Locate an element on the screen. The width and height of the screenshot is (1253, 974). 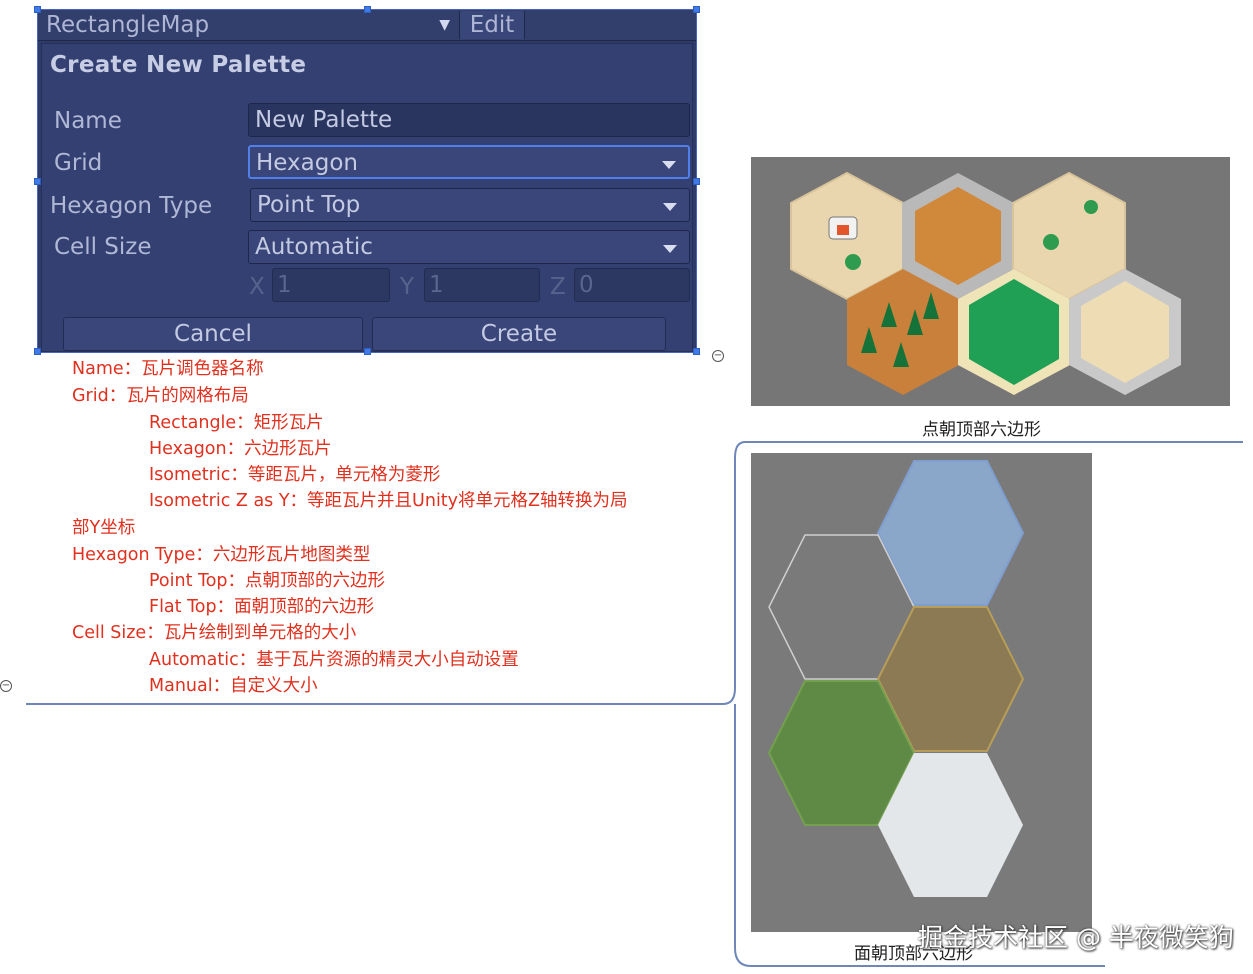
note-line: Name：瓦片调色器名称 is located at coordinates (168, 369).